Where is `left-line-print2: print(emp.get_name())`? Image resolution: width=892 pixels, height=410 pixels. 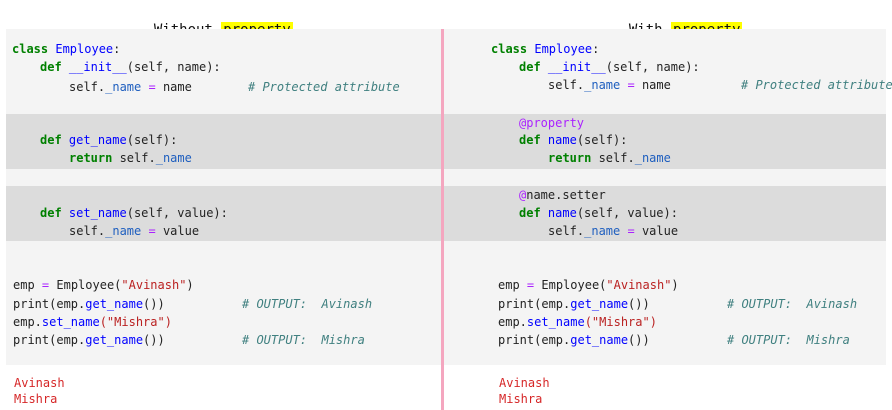 left-line-print2: print(emp.get_name()) is located at coordinates (89, 340).